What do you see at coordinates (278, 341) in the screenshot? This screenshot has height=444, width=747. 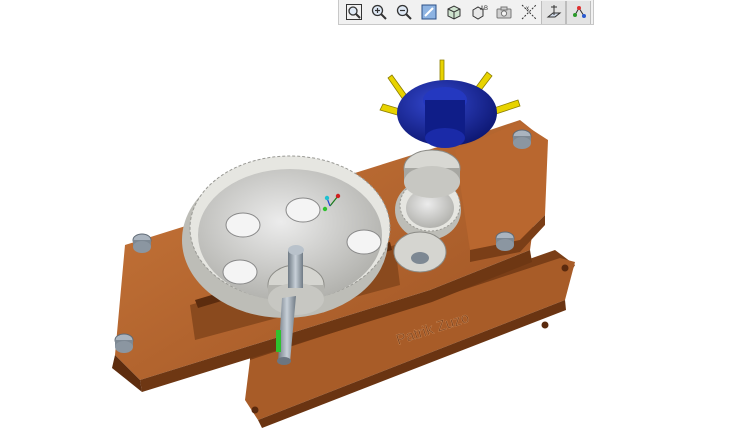 I see `key-marker` at bounding box center [278, 341].